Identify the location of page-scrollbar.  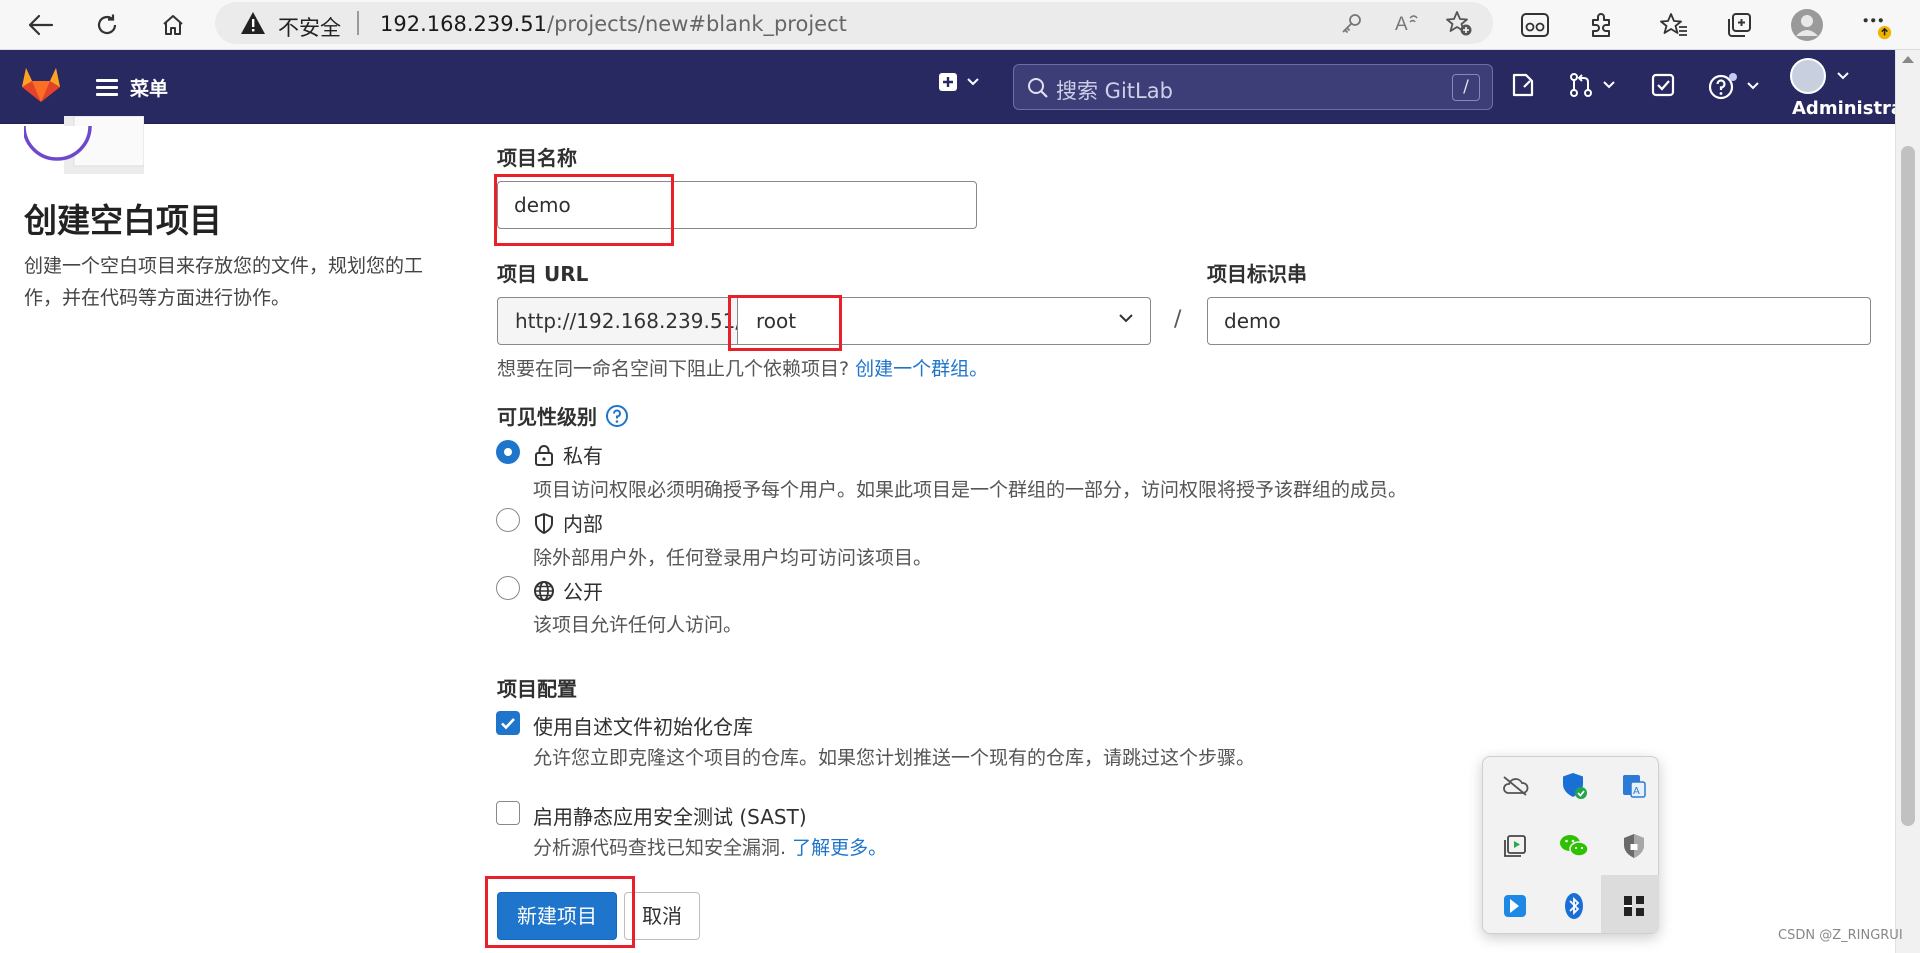
(1907, 501).